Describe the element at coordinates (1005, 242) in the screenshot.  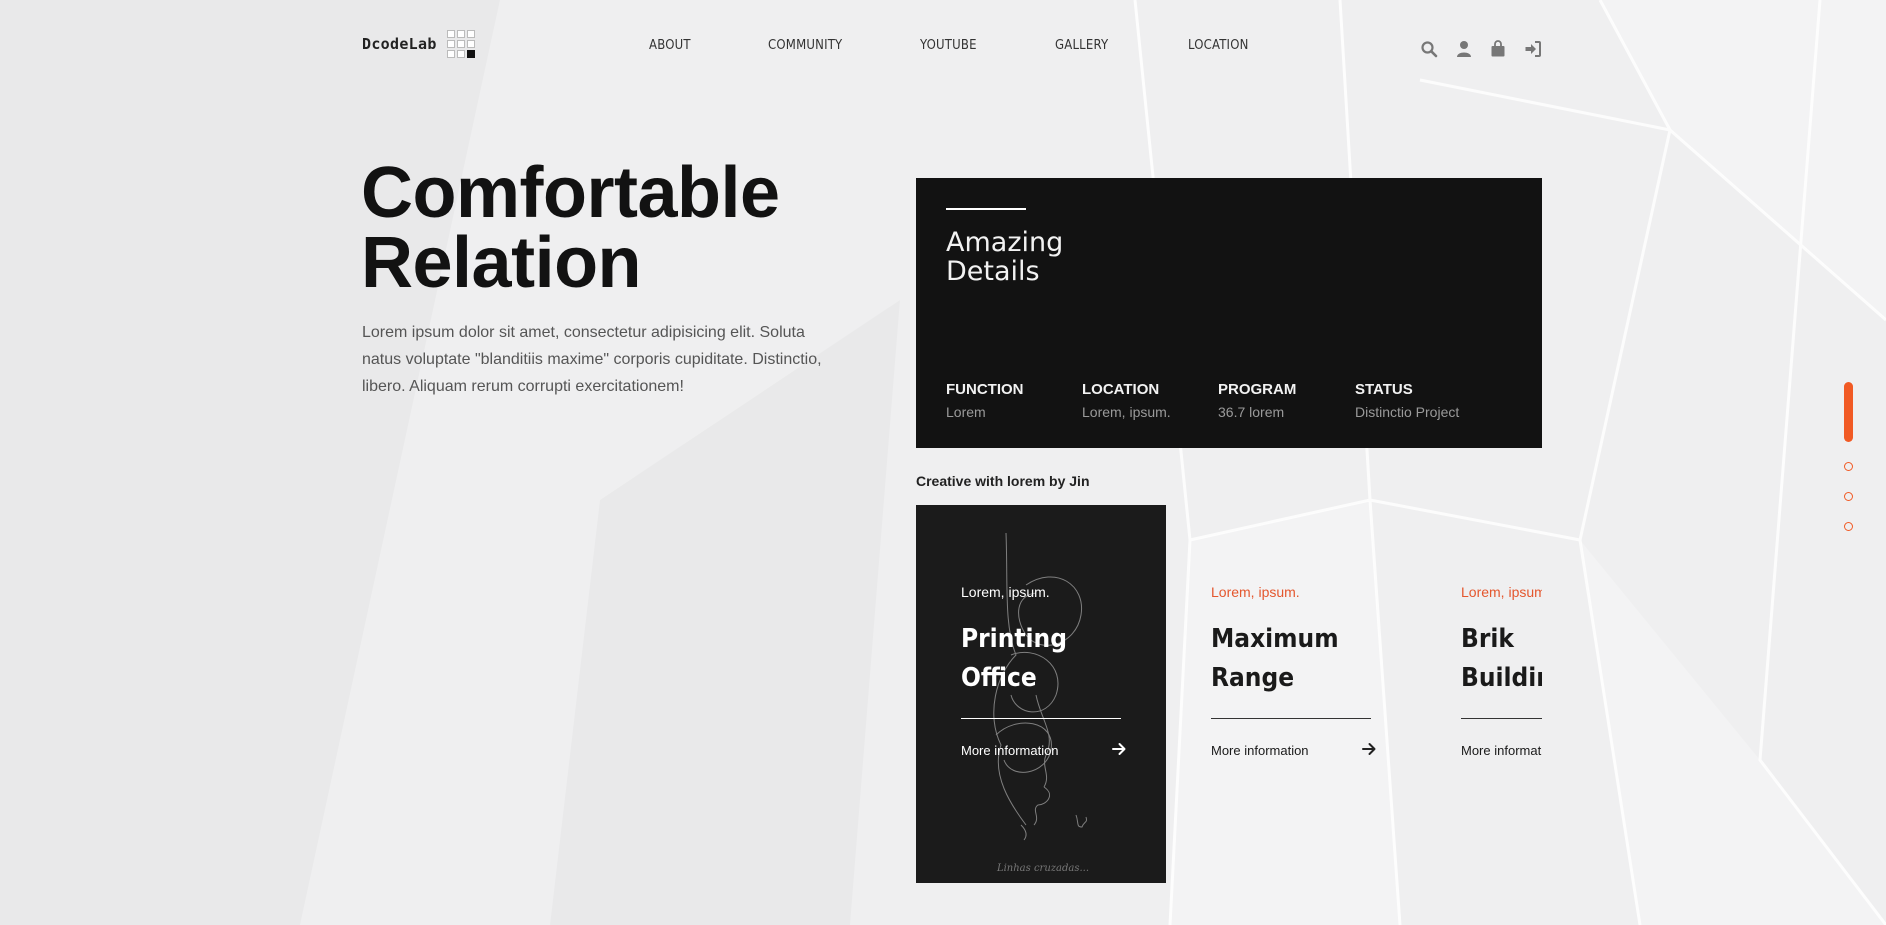
I see `details-title-line1: Amazing` at that location.